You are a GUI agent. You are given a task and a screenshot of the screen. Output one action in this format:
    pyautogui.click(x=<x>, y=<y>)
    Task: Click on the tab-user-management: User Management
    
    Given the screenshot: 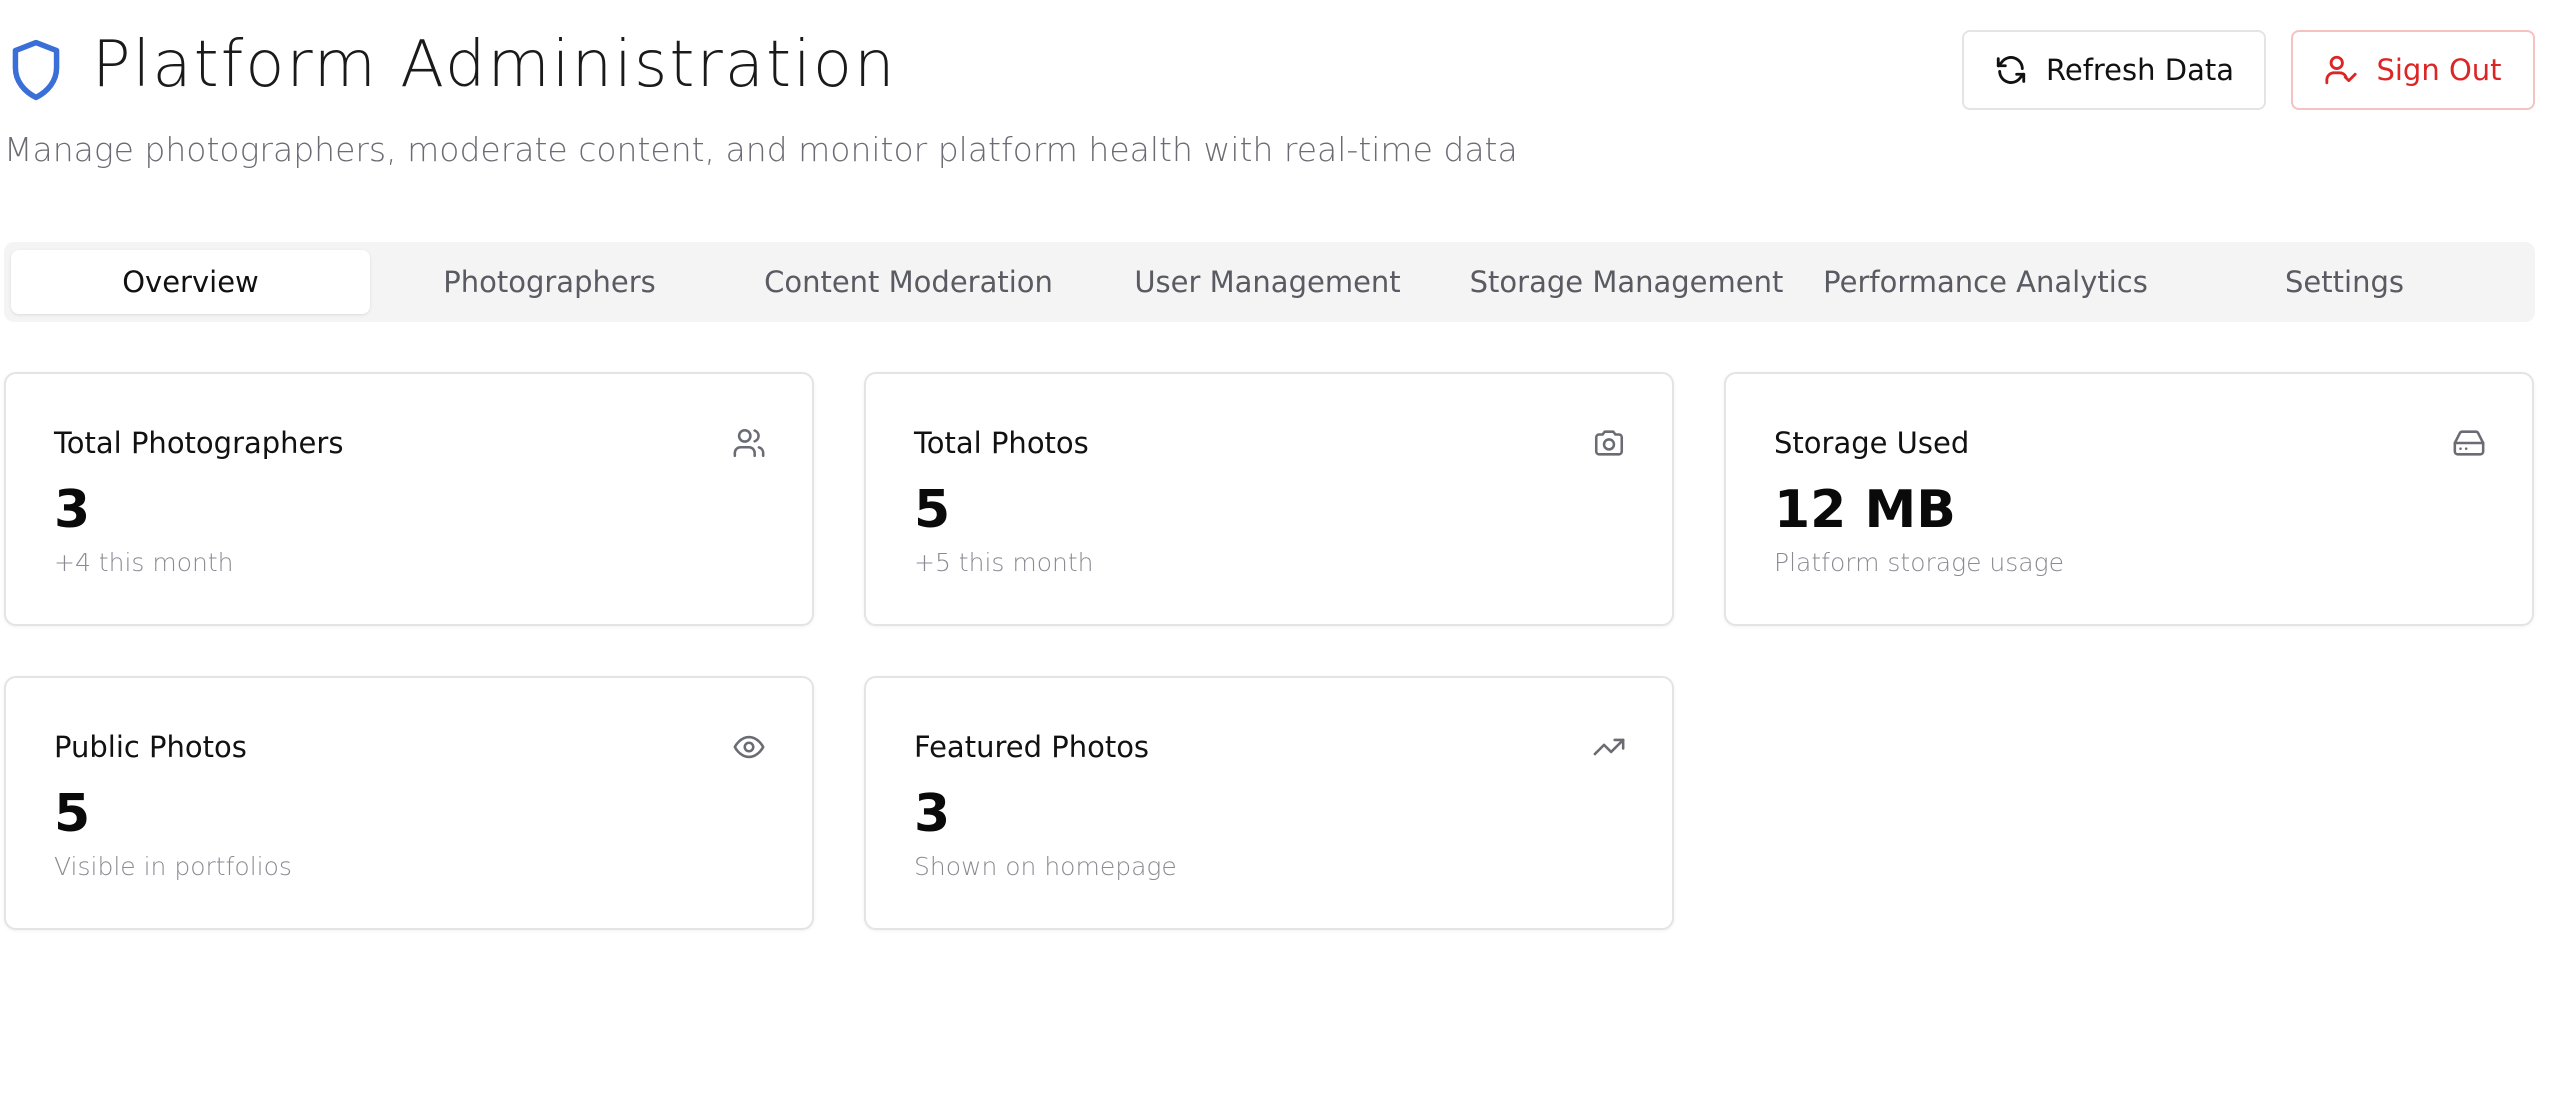 What is the action you would take?
    pyautogui.click(x=1267, y=282)
    